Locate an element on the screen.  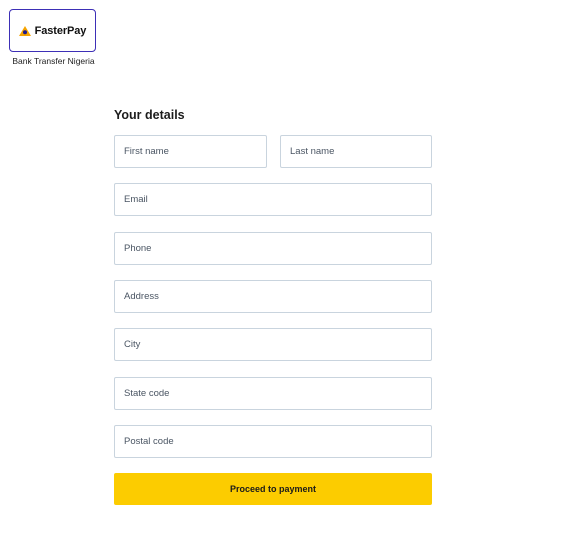
city-input is located at coordinates (273, 344).